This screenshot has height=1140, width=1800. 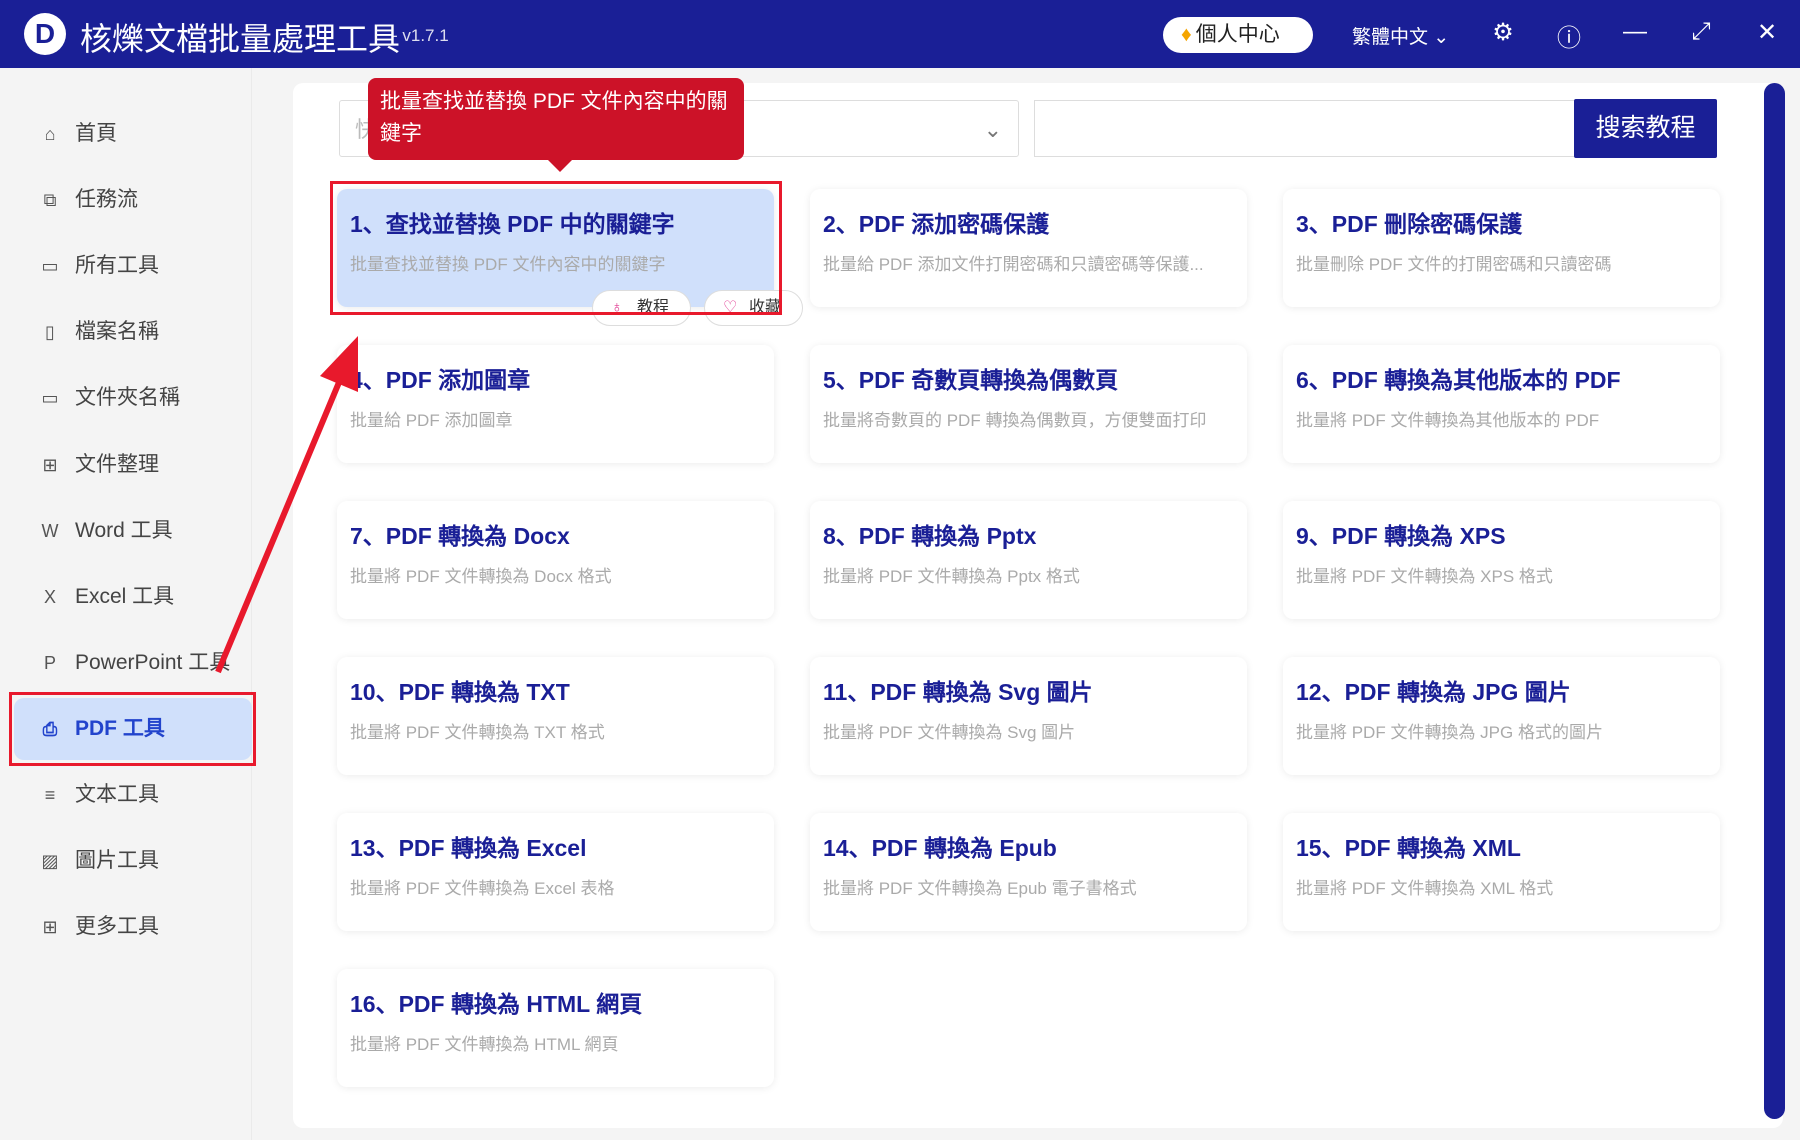 What do you see at coordinates (339, 364) in the screenshot?
I see `arrow-head` at bounding box center [339, 364].